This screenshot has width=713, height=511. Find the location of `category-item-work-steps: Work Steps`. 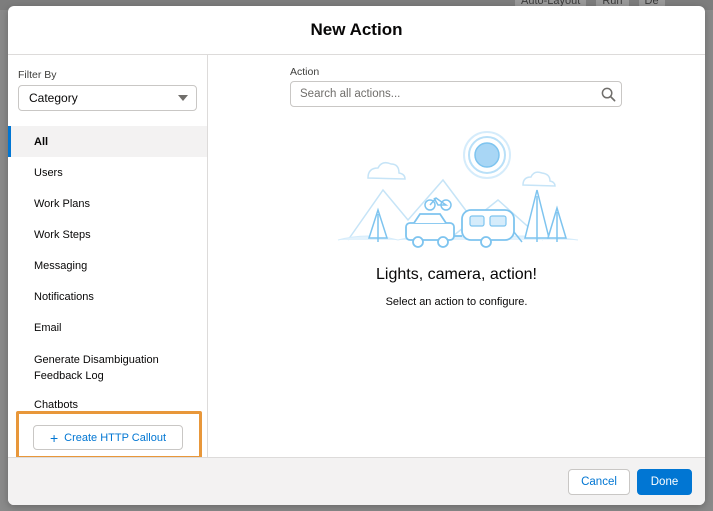

category-item-work-steps: Work Steps is located at coordinates (107, 234).